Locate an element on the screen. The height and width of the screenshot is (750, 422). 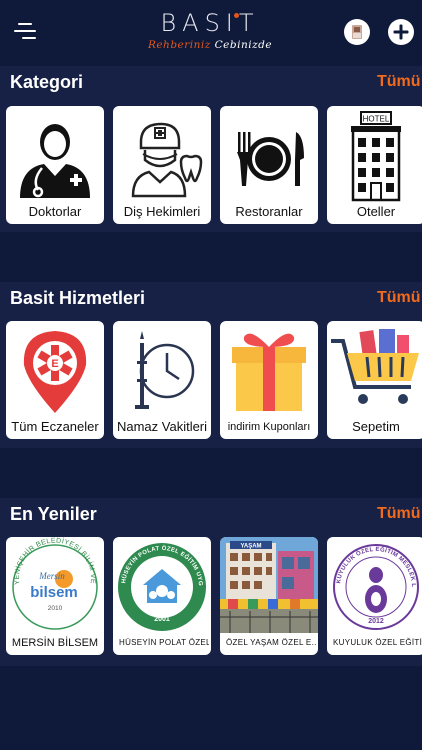
svg-text: Mersin is located at coordinates (51, 576).